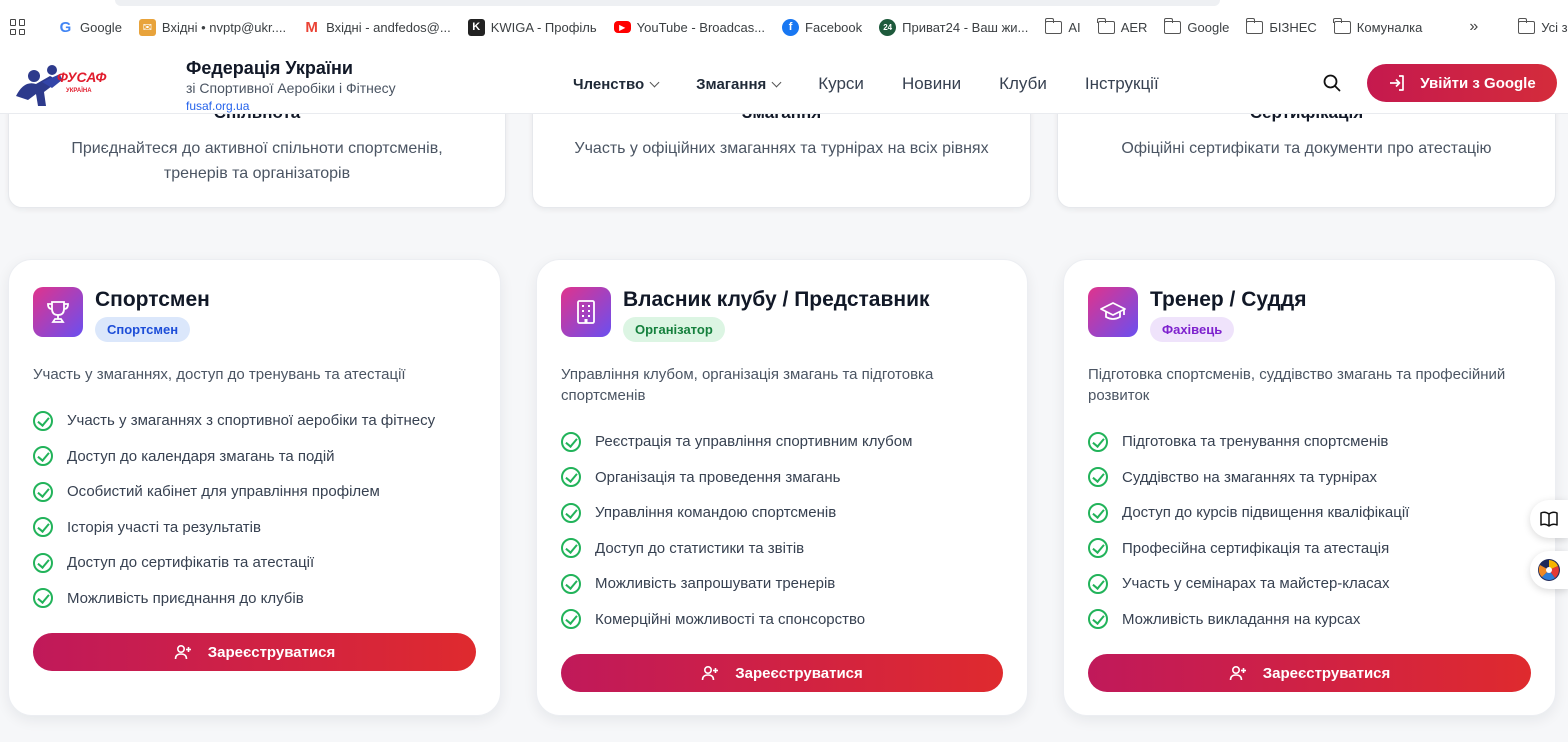 This screenshot has width=1568, height=742. Describe the element at coordinates (1192, 329) in the screenshot. I see `role-badge: Фахівець` at that location.